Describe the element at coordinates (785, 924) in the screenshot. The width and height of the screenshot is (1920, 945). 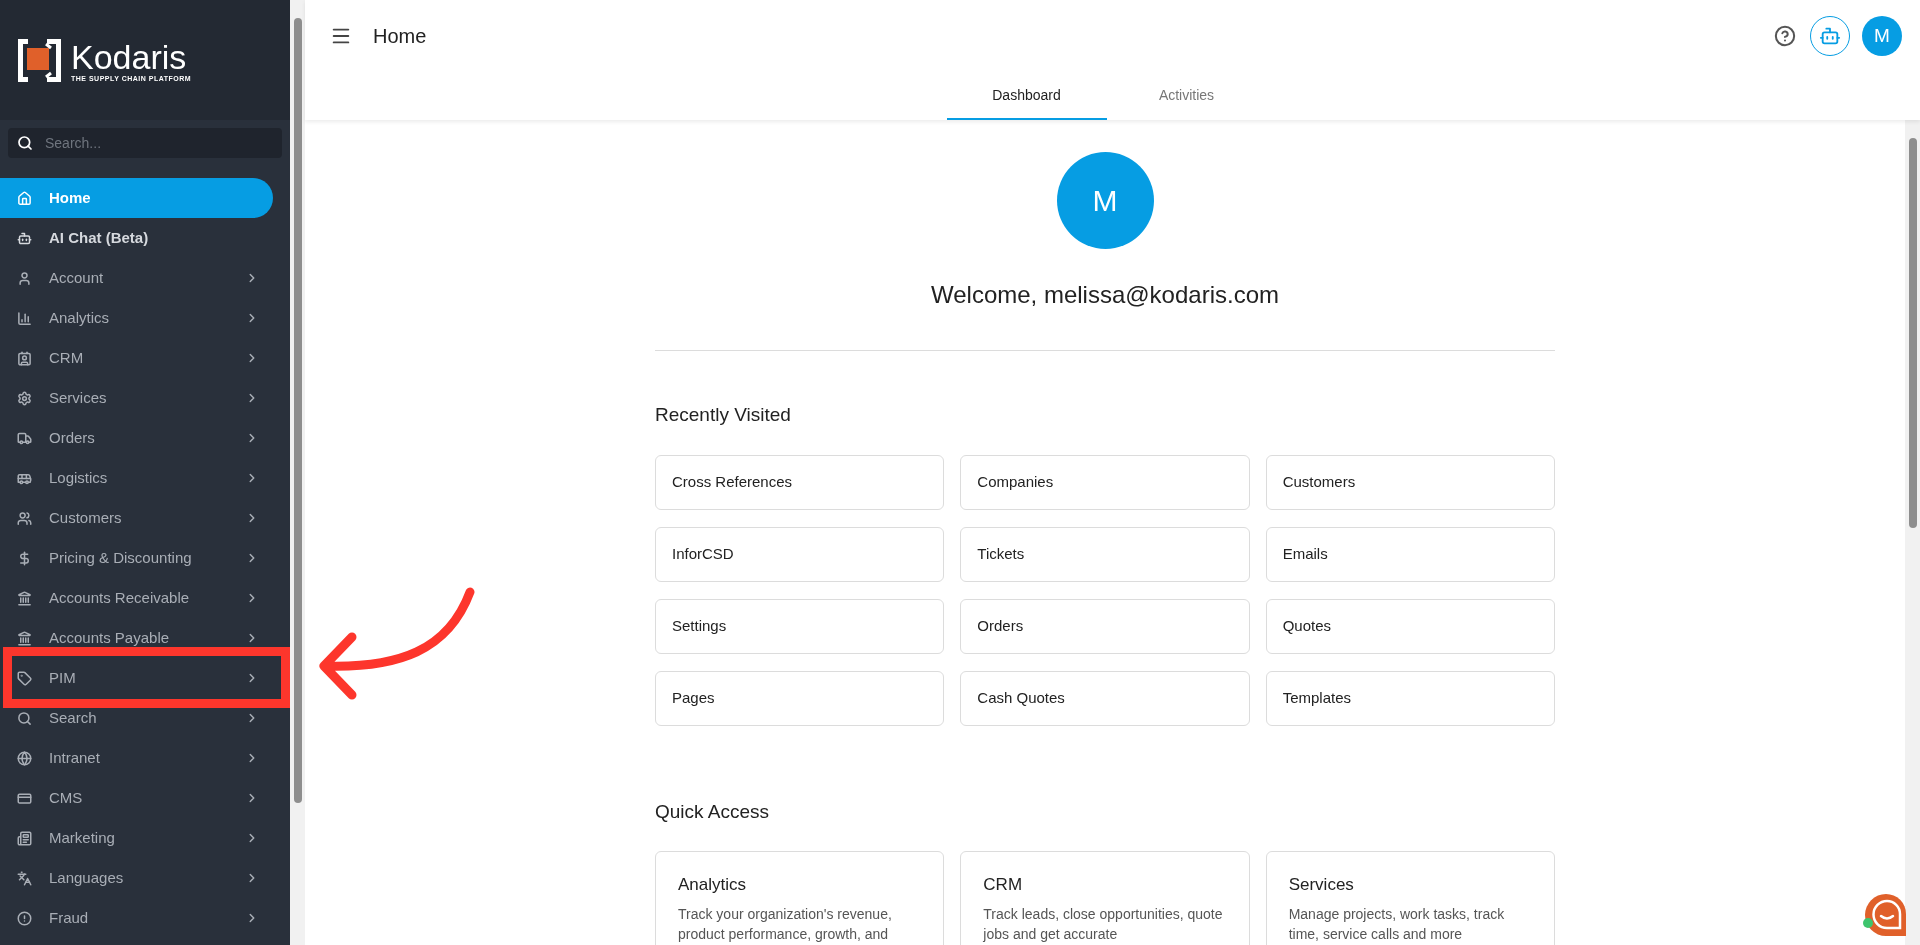
I see `card-description: Track your organization's revenue, product performance, growth, and` at that location.